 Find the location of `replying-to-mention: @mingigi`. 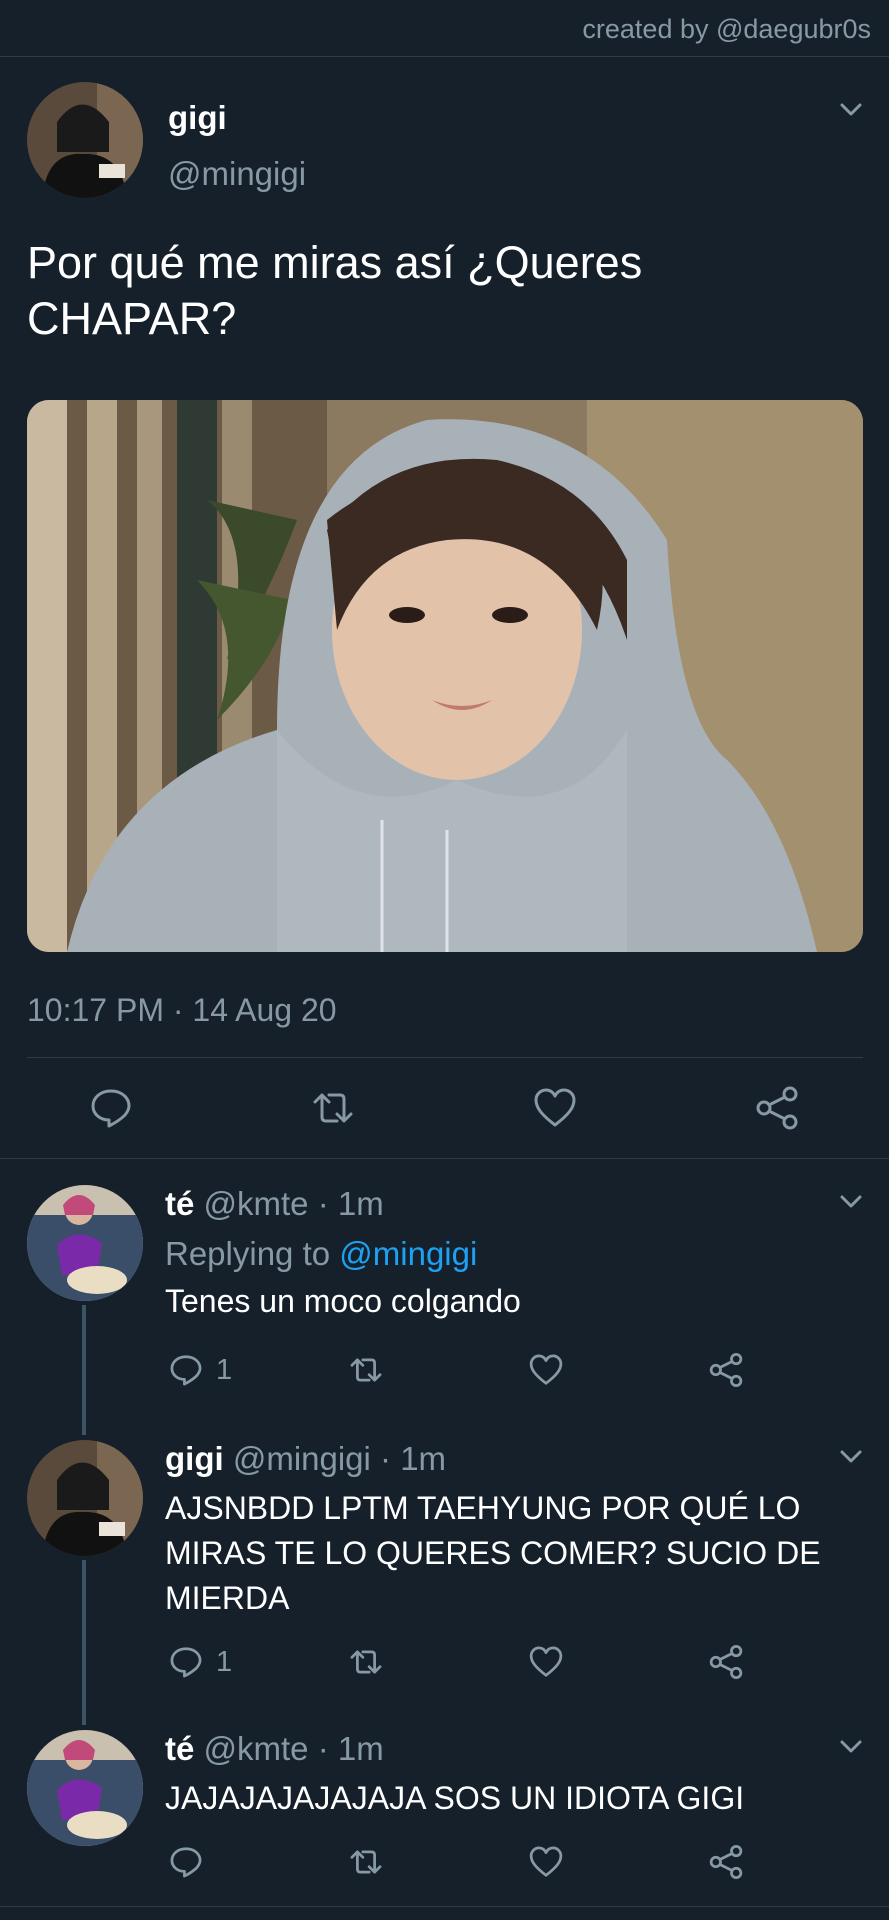

replying-to-mention: @mingigi is located at coordinates (408, 1253).